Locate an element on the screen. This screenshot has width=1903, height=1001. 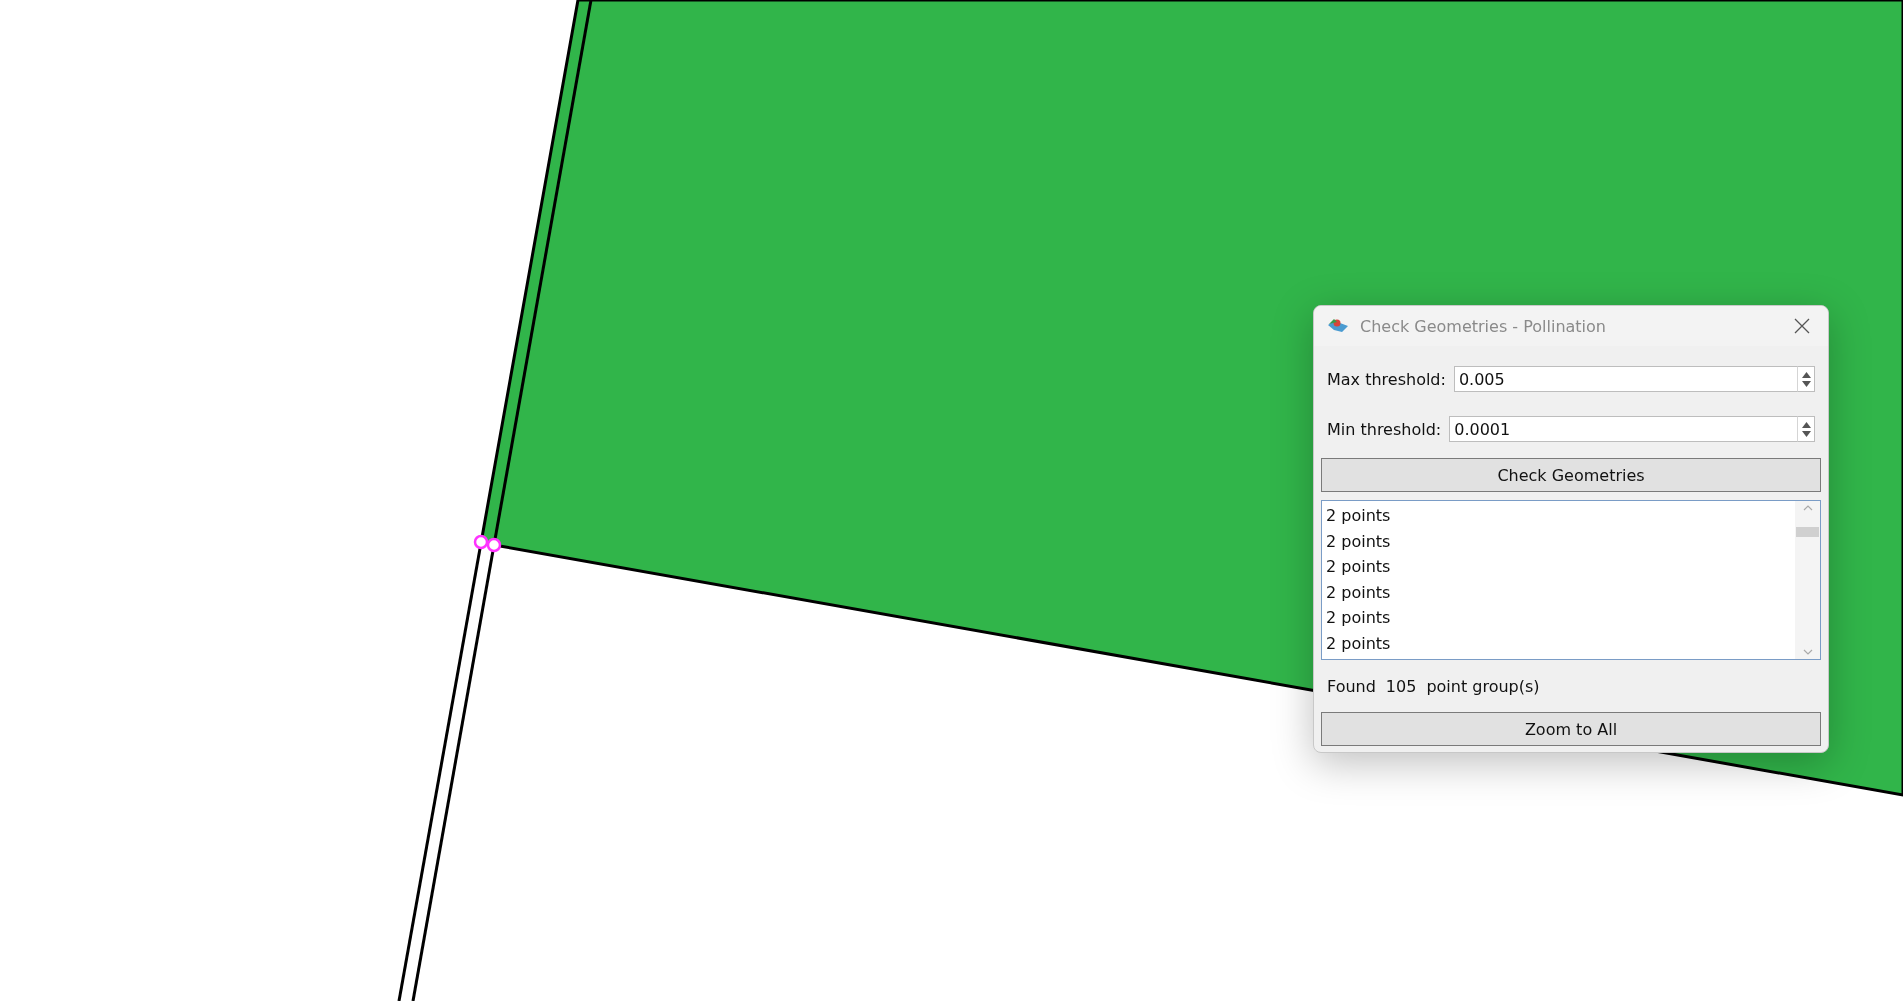
found-unit: point group(s) is located at coordinates (1483, 686).